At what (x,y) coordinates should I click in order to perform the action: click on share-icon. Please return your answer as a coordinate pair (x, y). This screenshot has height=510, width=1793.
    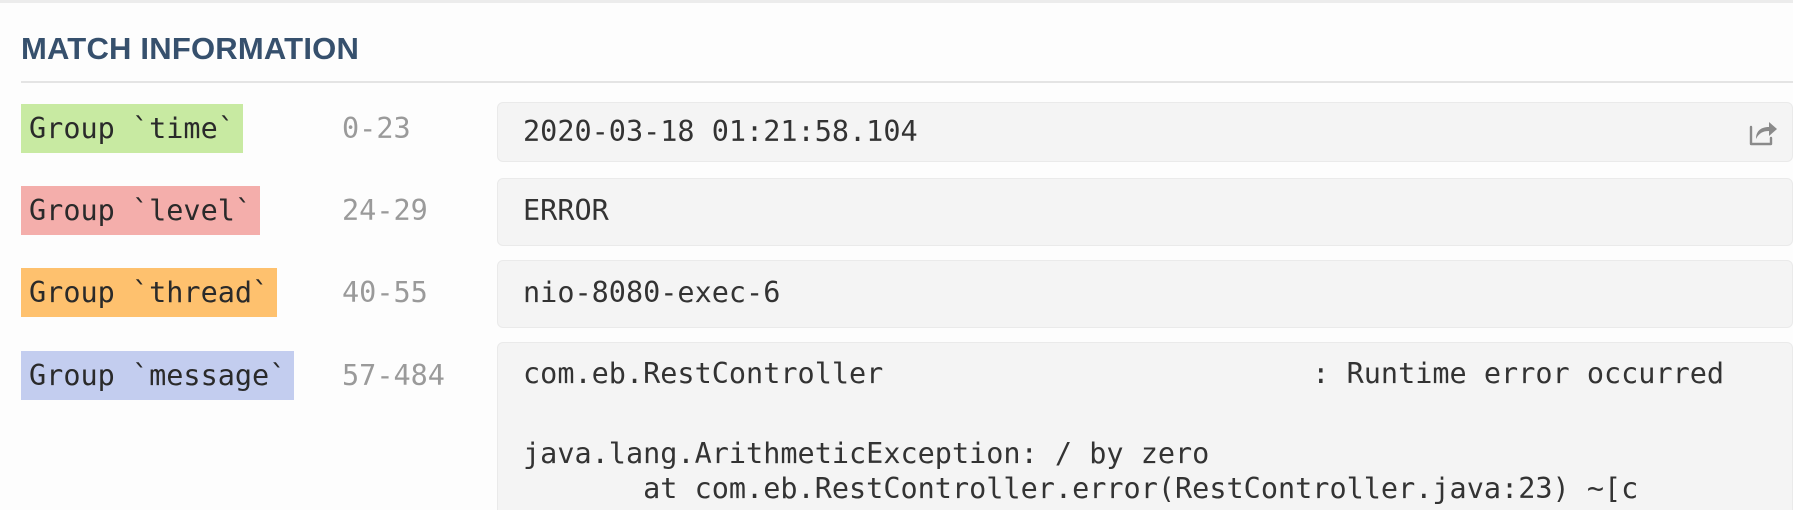
    Looking at the image, I should click on (1763, 132).